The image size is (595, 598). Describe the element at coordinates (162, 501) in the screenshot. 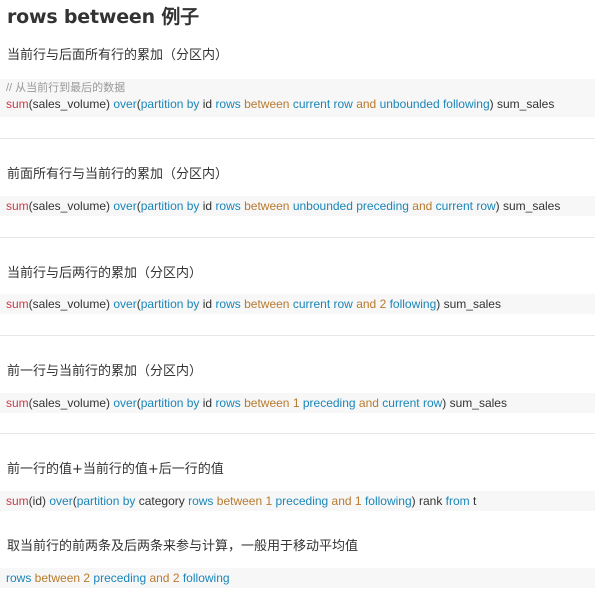

I see `code-token-identifier: category` at that location.